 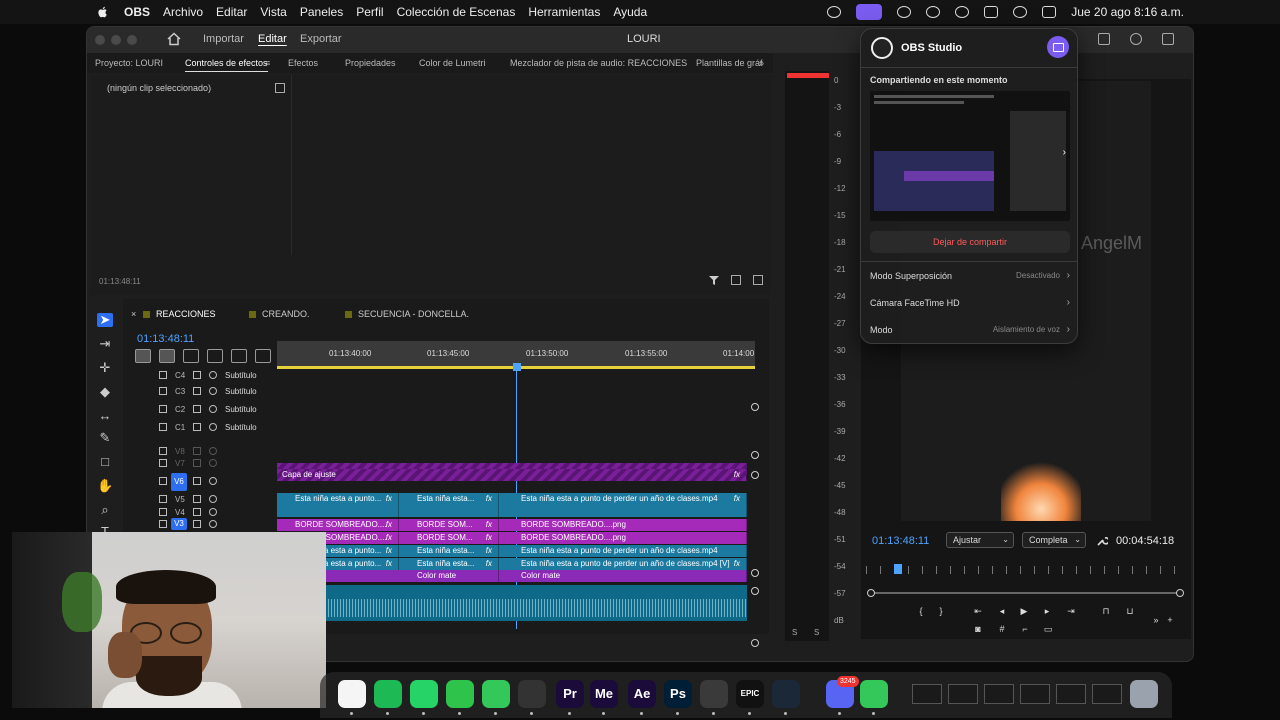 I want to click on tab-efectos: Efectos, so click(x=303, y=63).